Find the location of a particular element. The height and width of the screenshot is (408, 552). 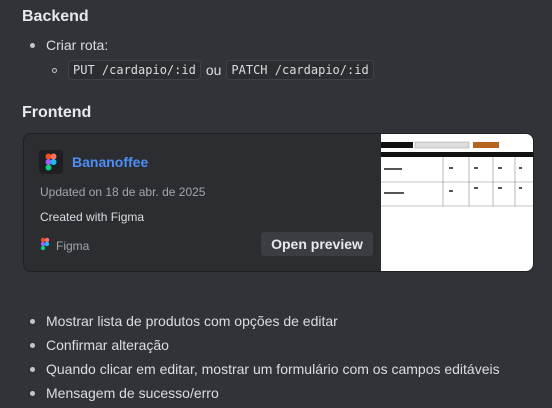

route-join-text: ou is located at coordinates (213, 70).